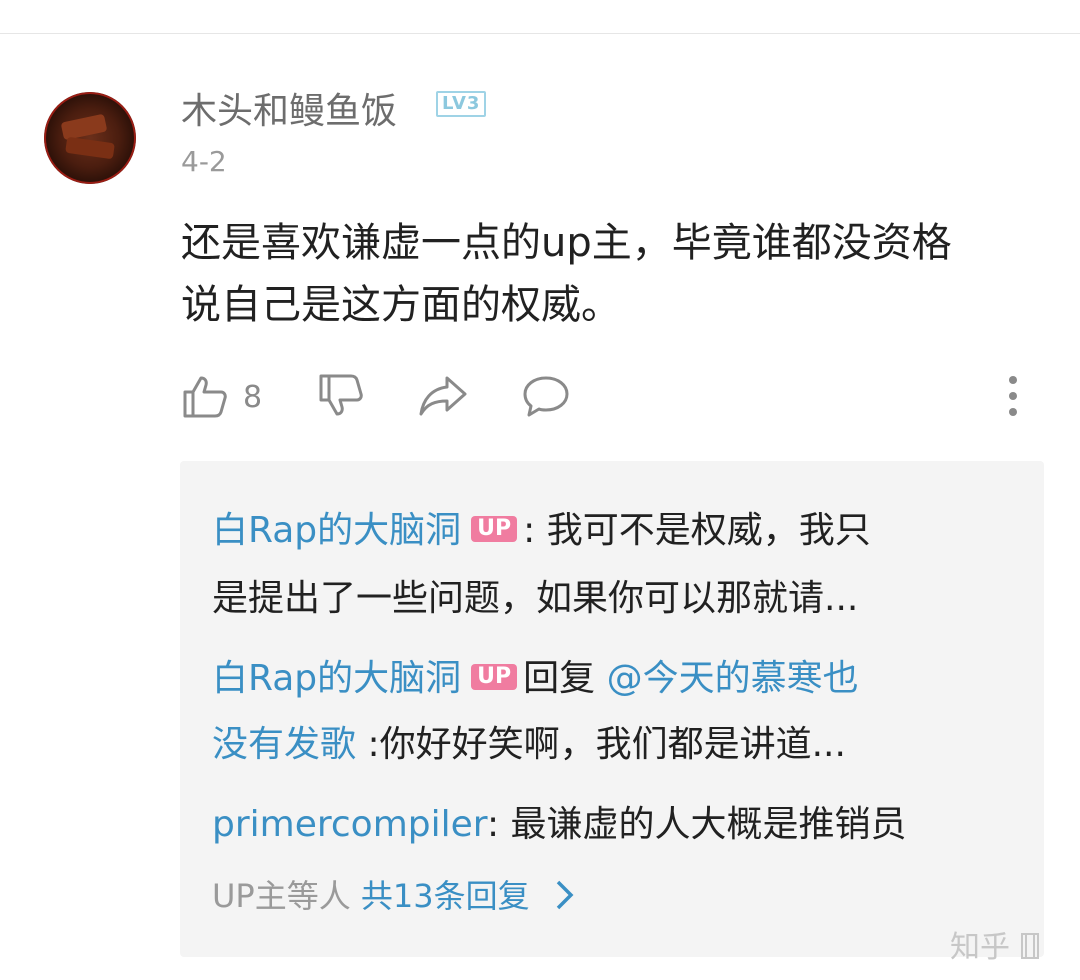  Describe the element at coordinates (401, 305) in the screenshot. I see `comment-text-line: 说自己是这方面的权威。` at that location.